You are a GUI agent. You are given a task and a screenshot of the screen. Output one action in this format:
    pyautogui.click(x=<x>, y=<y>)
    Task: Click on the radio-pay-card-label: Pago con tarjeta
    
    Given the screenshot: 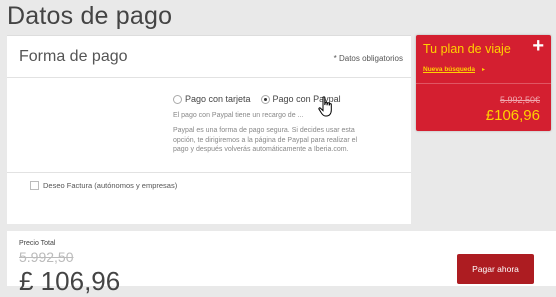 What is the action you would take?
    pyautogui.click(x=218, y=99)
    